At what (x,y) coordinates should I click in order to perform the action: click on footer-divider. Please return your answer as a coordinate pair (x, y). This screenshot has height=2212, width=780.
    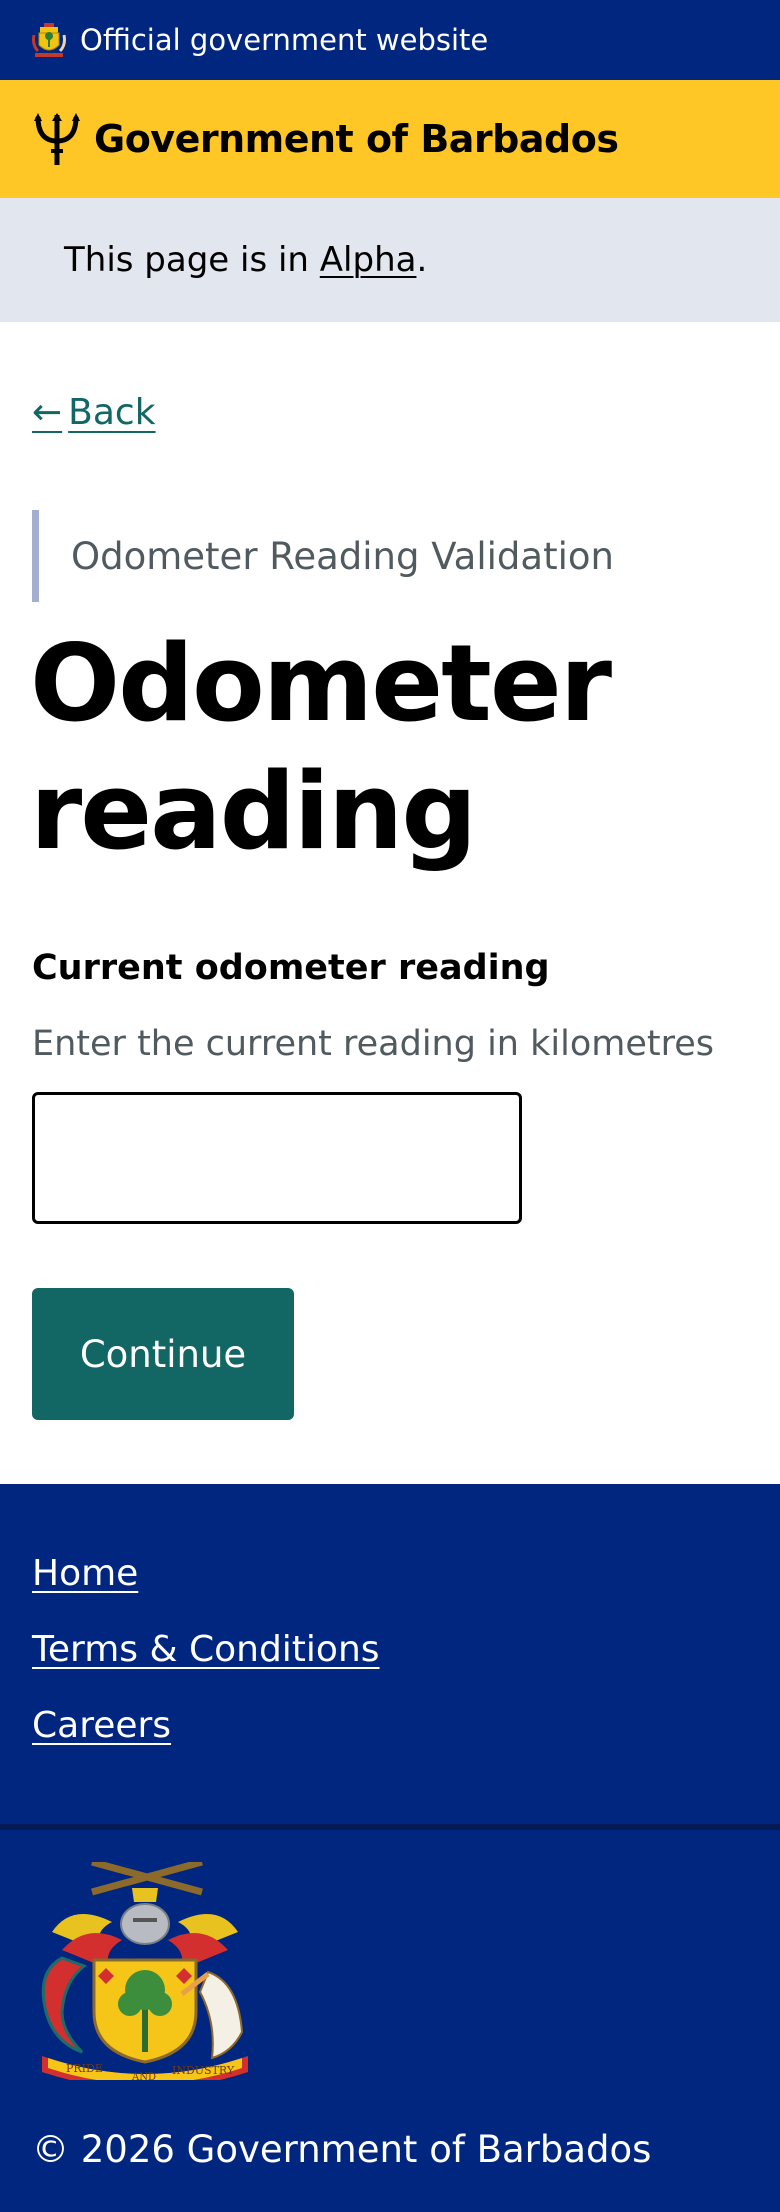
    Looking at the image, I should click on (390, 1827).